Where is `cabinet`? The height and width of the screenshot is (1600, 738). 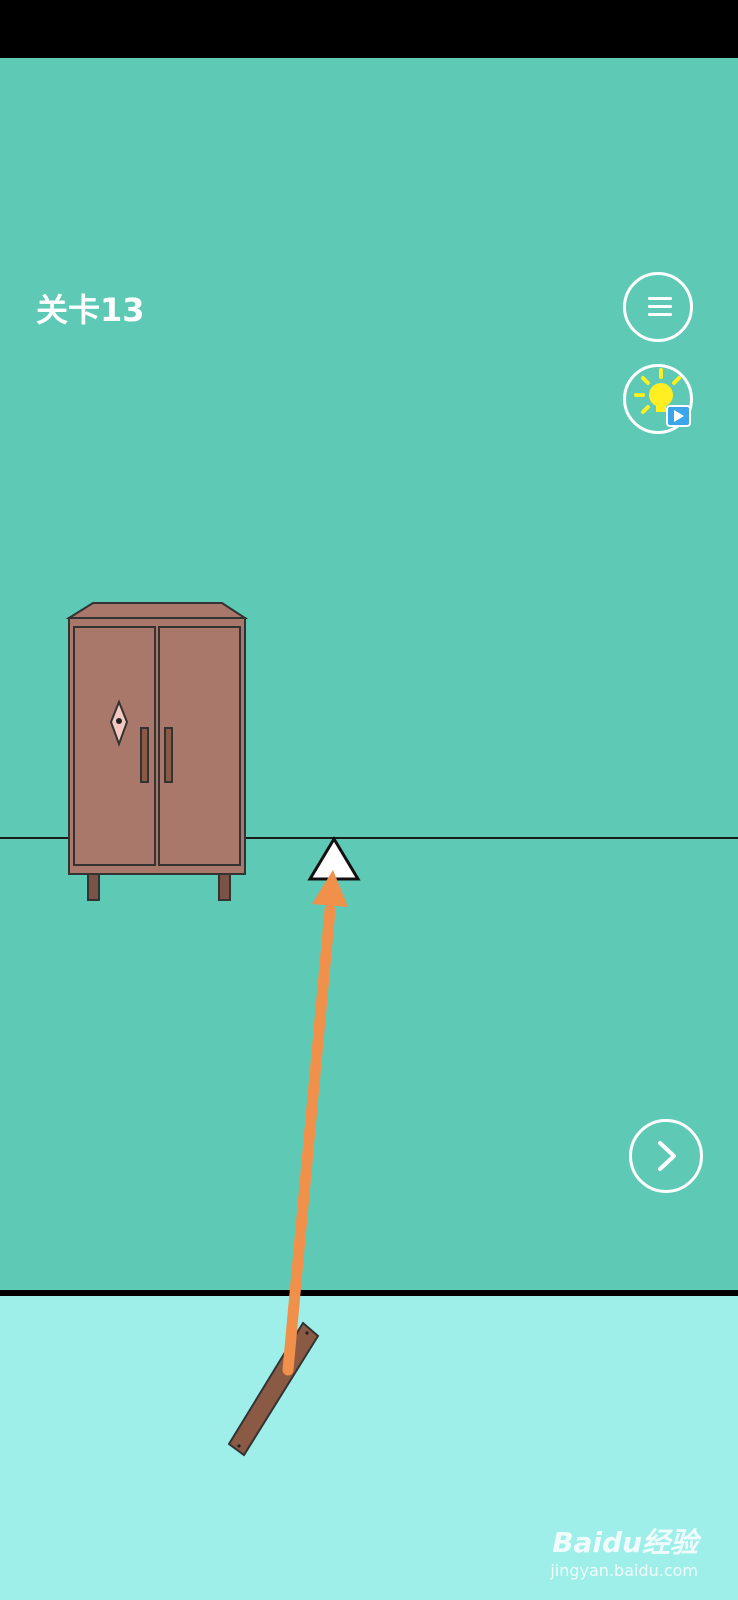
cabinet is located at coordinates (157, 751).